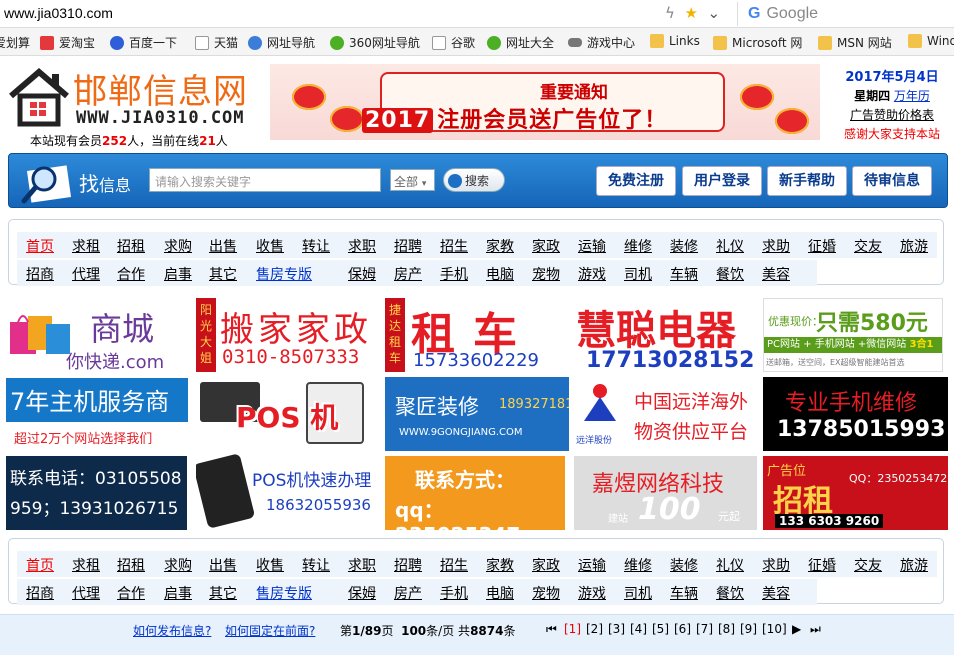  Describe the element at coordinates (726, 629) in the screenshot. I see `page-link: [8]` at that location.